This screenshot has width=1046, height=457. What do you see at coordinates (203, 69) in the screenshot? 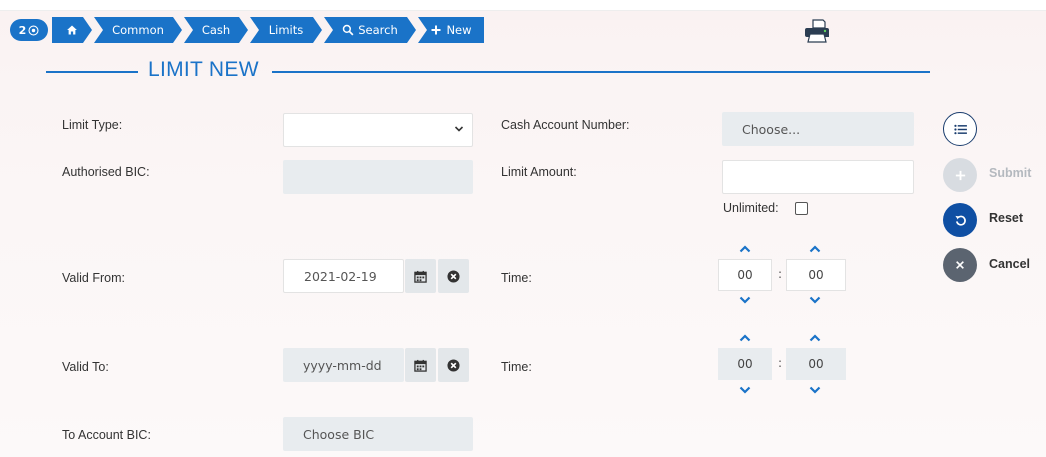
I see `page-title: LIMIT NEW` at bounding box center [203, 69].